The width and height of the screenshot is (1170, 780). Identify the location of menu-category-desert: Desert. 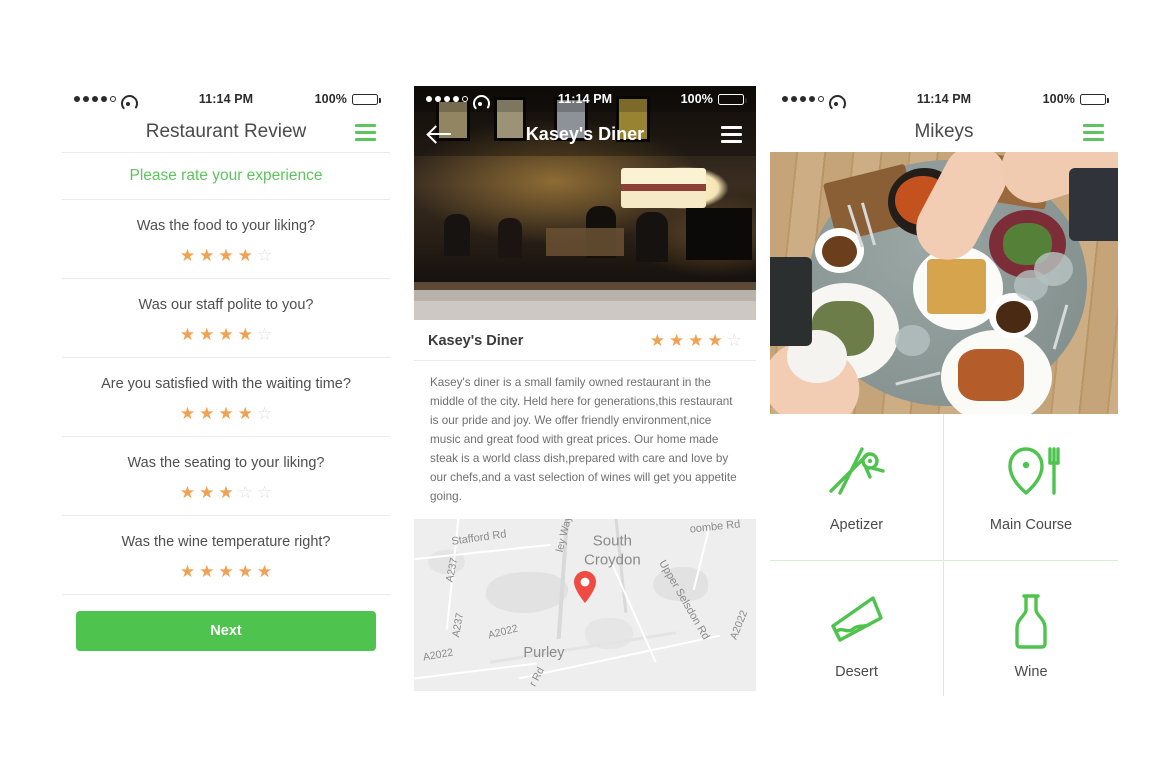
(857, 628).